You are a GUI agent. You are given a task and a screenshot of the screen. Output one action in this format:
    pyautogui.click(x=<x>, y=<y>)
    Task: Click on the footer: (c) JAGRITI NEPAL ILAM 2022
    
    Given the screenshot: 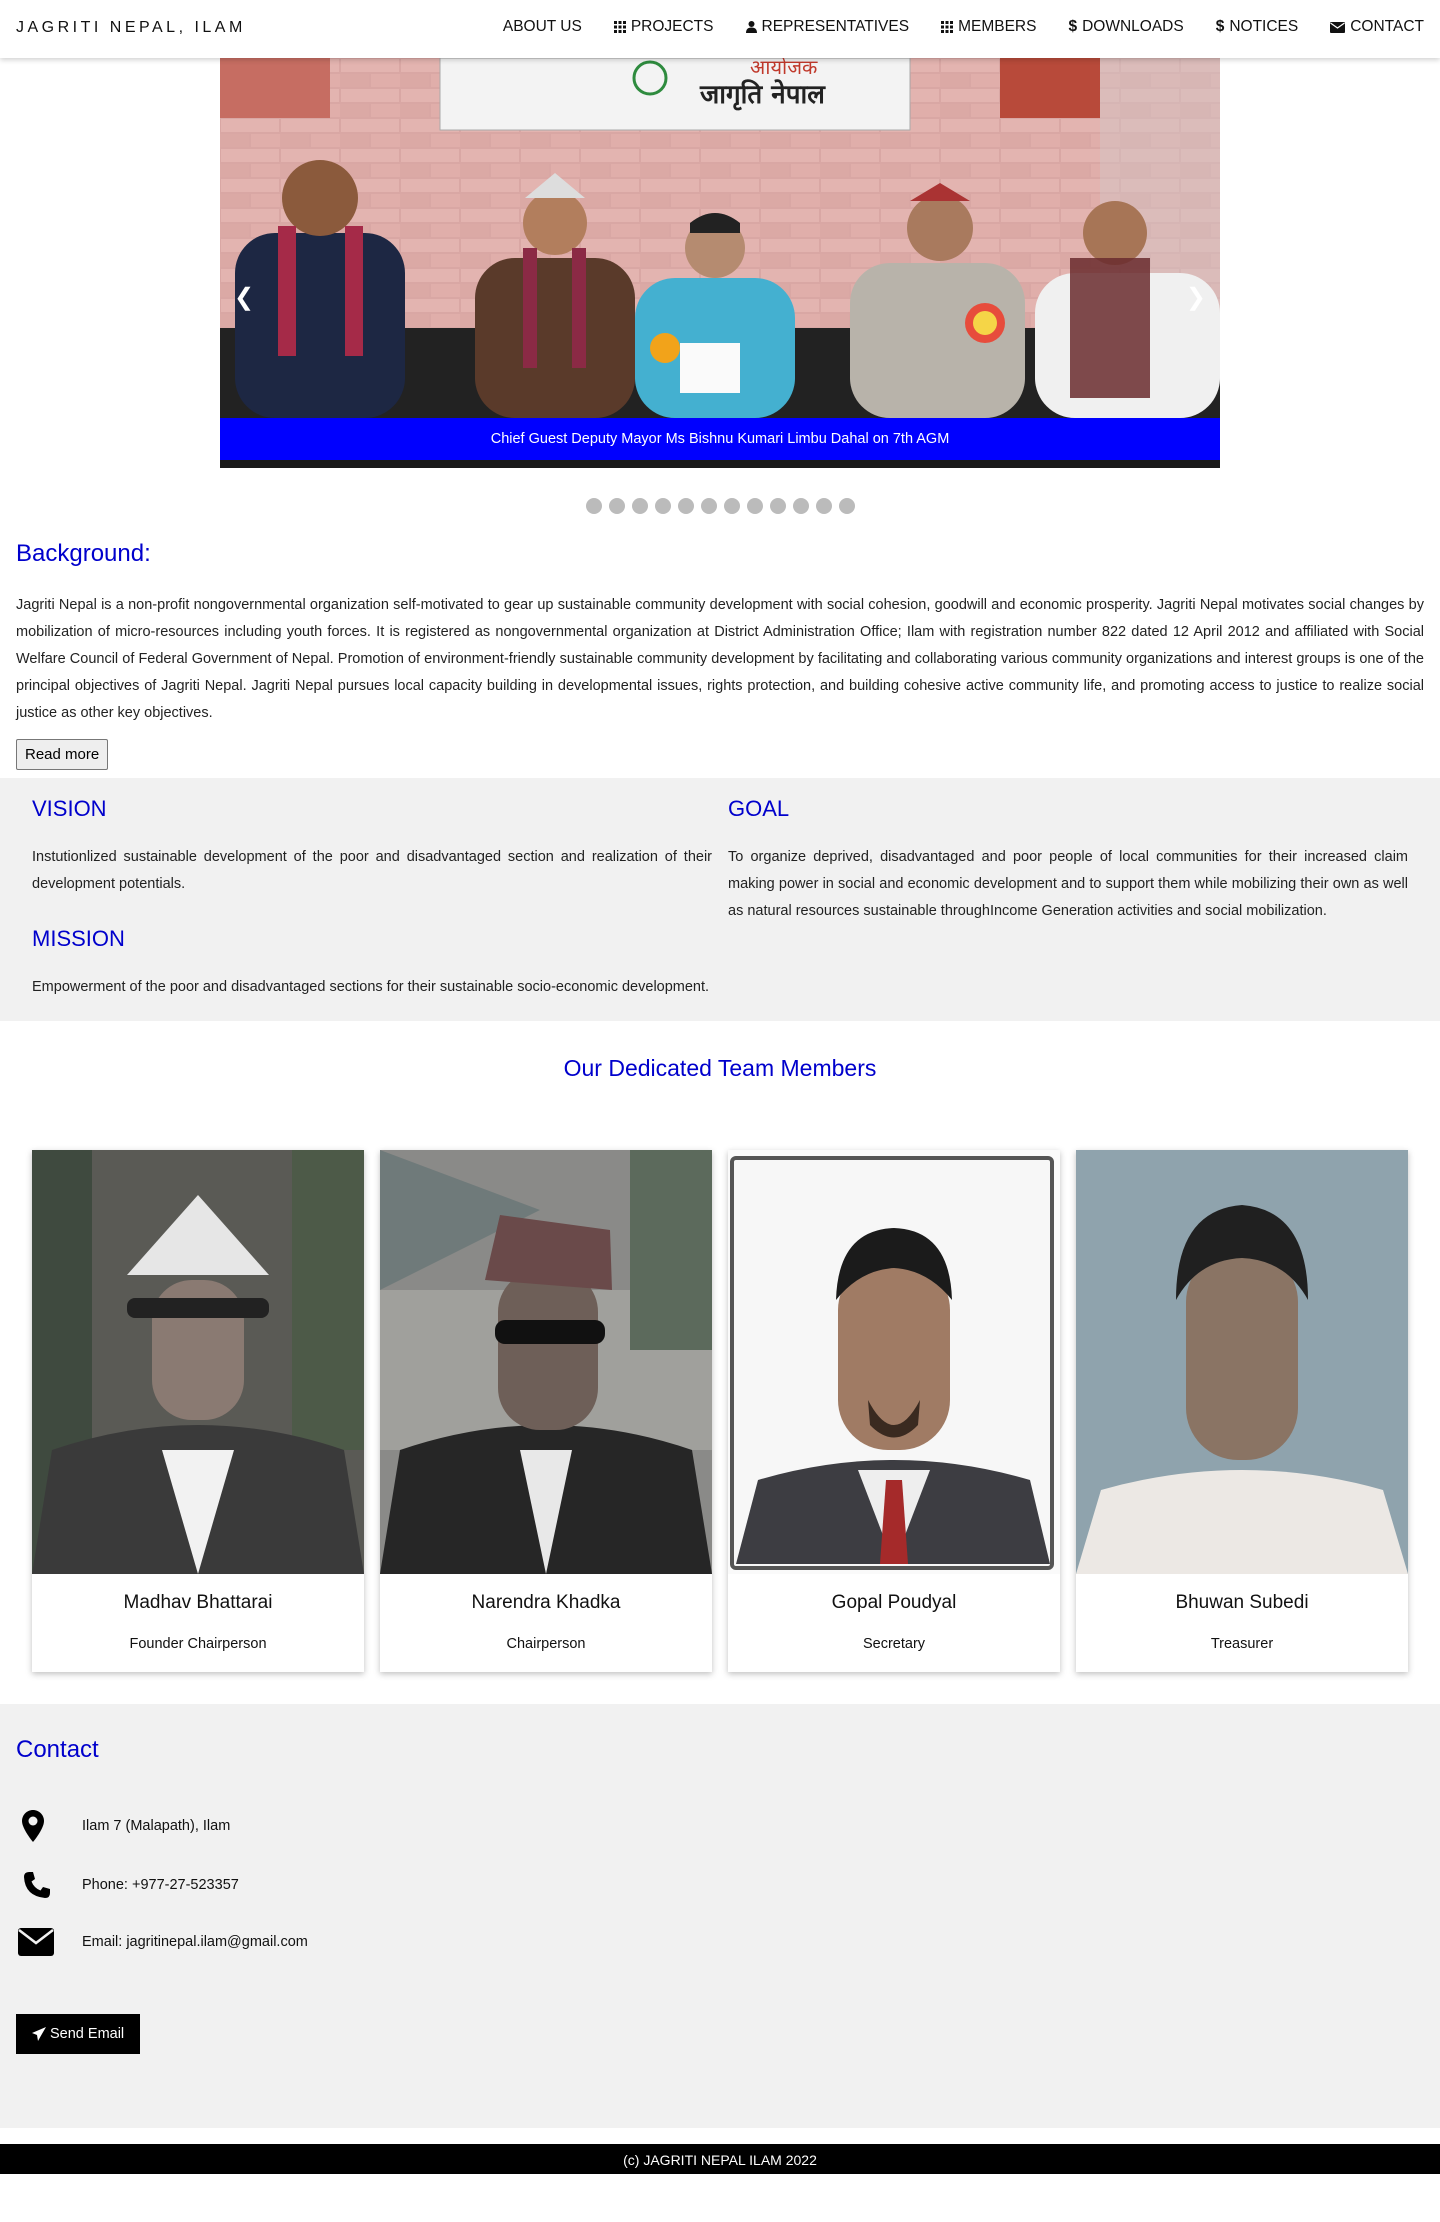 What is the action you would take?
    pyautogui.click(x=720, y=2159)
    